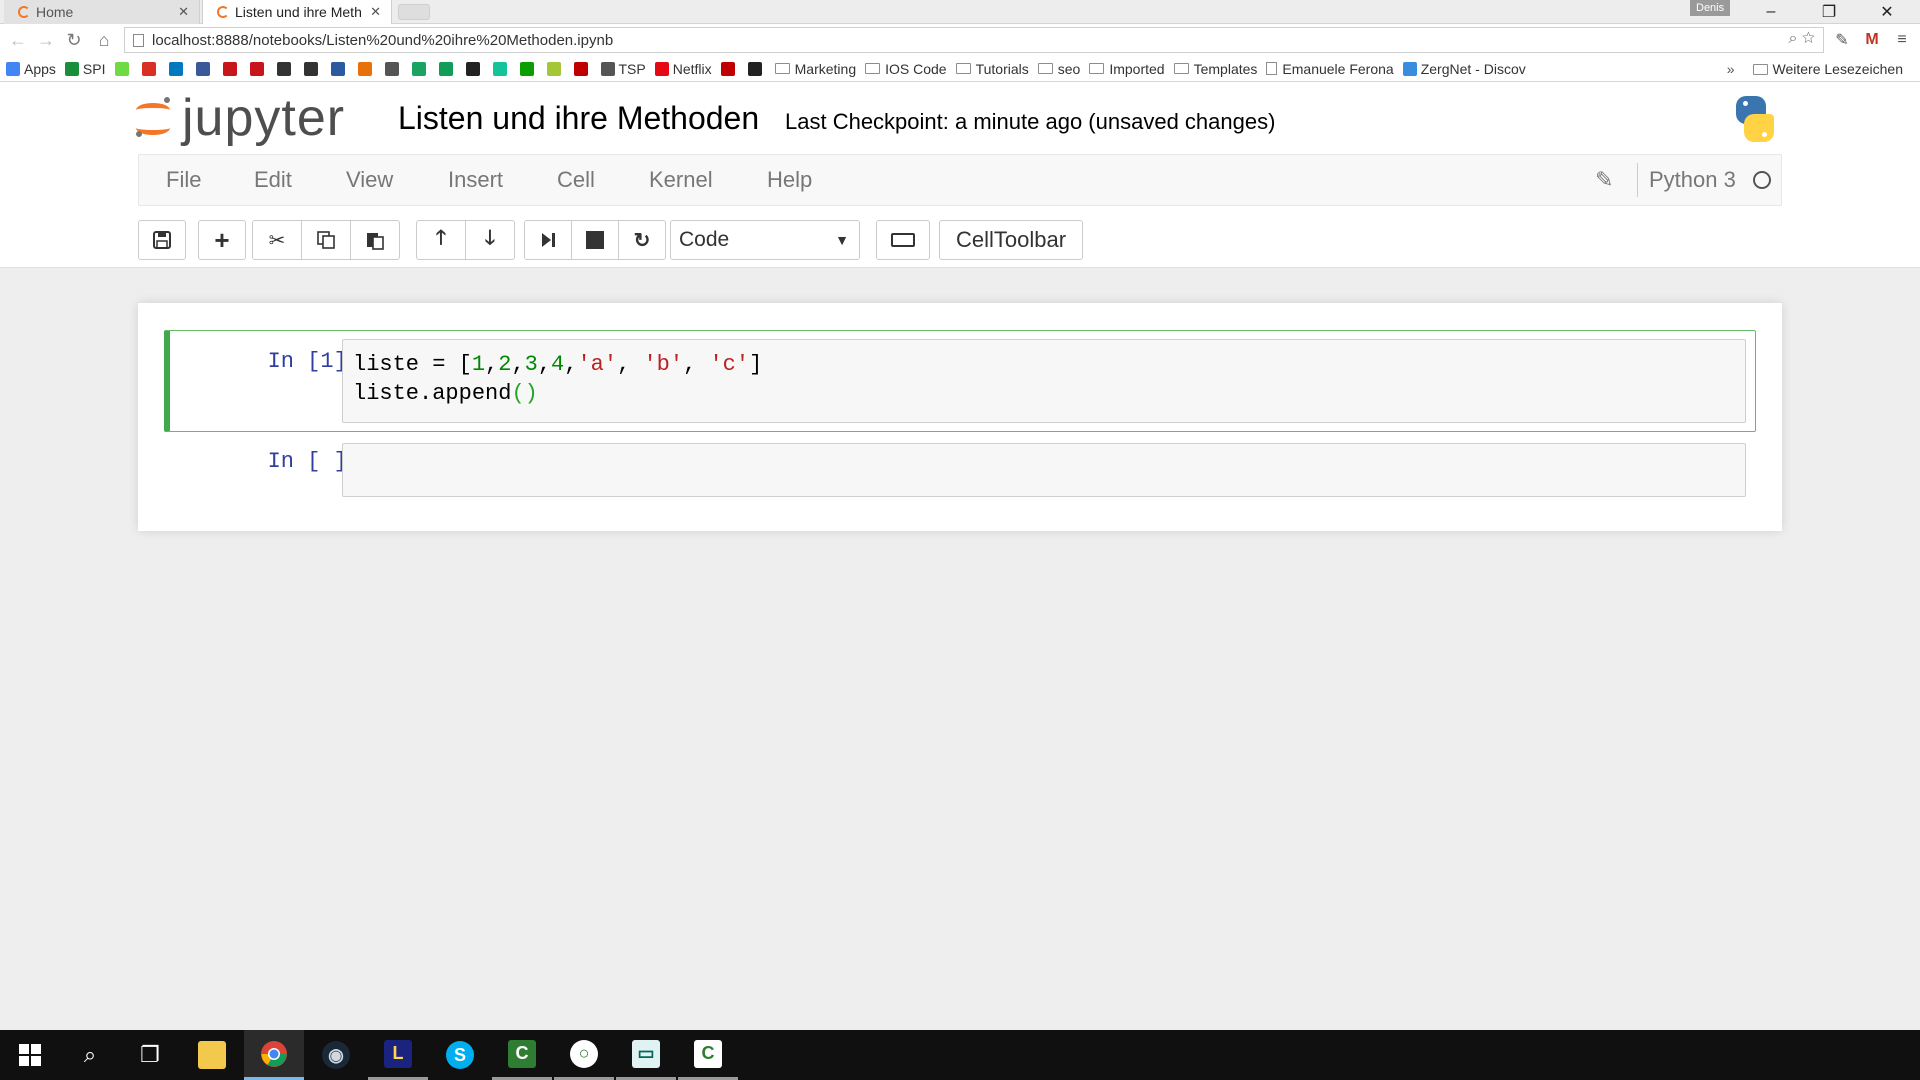 This screenshot has height=1080, width=1920. What do you see at coordinates (1011, 240) in the screenshot?
I see `celltoolbar-button: CellToolbar` at bounding box center [1011, 240].